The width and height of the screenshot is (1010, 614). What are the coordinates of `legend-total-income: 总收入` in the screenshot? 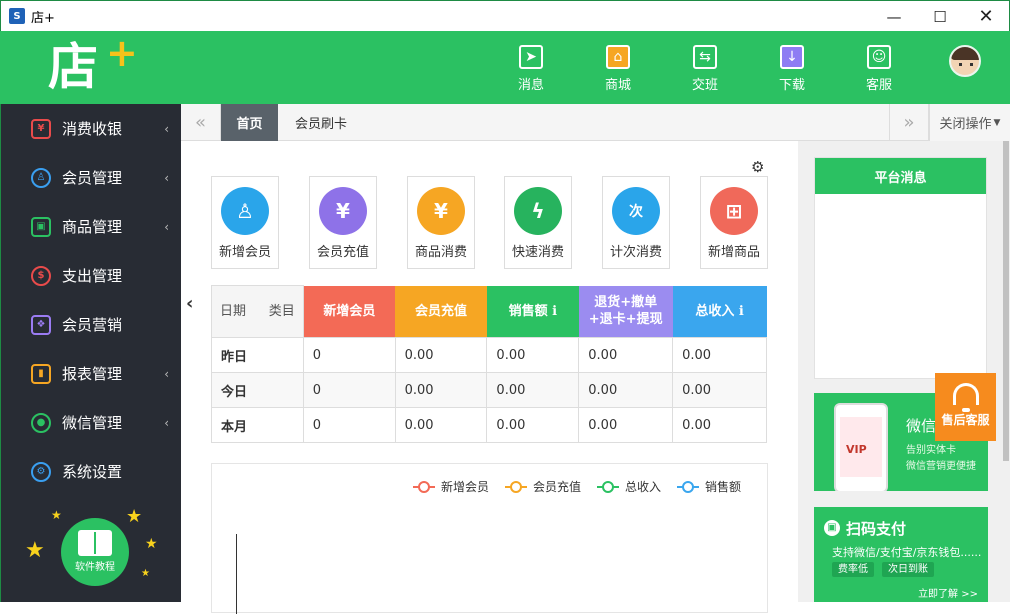 It's located at (628, 486).